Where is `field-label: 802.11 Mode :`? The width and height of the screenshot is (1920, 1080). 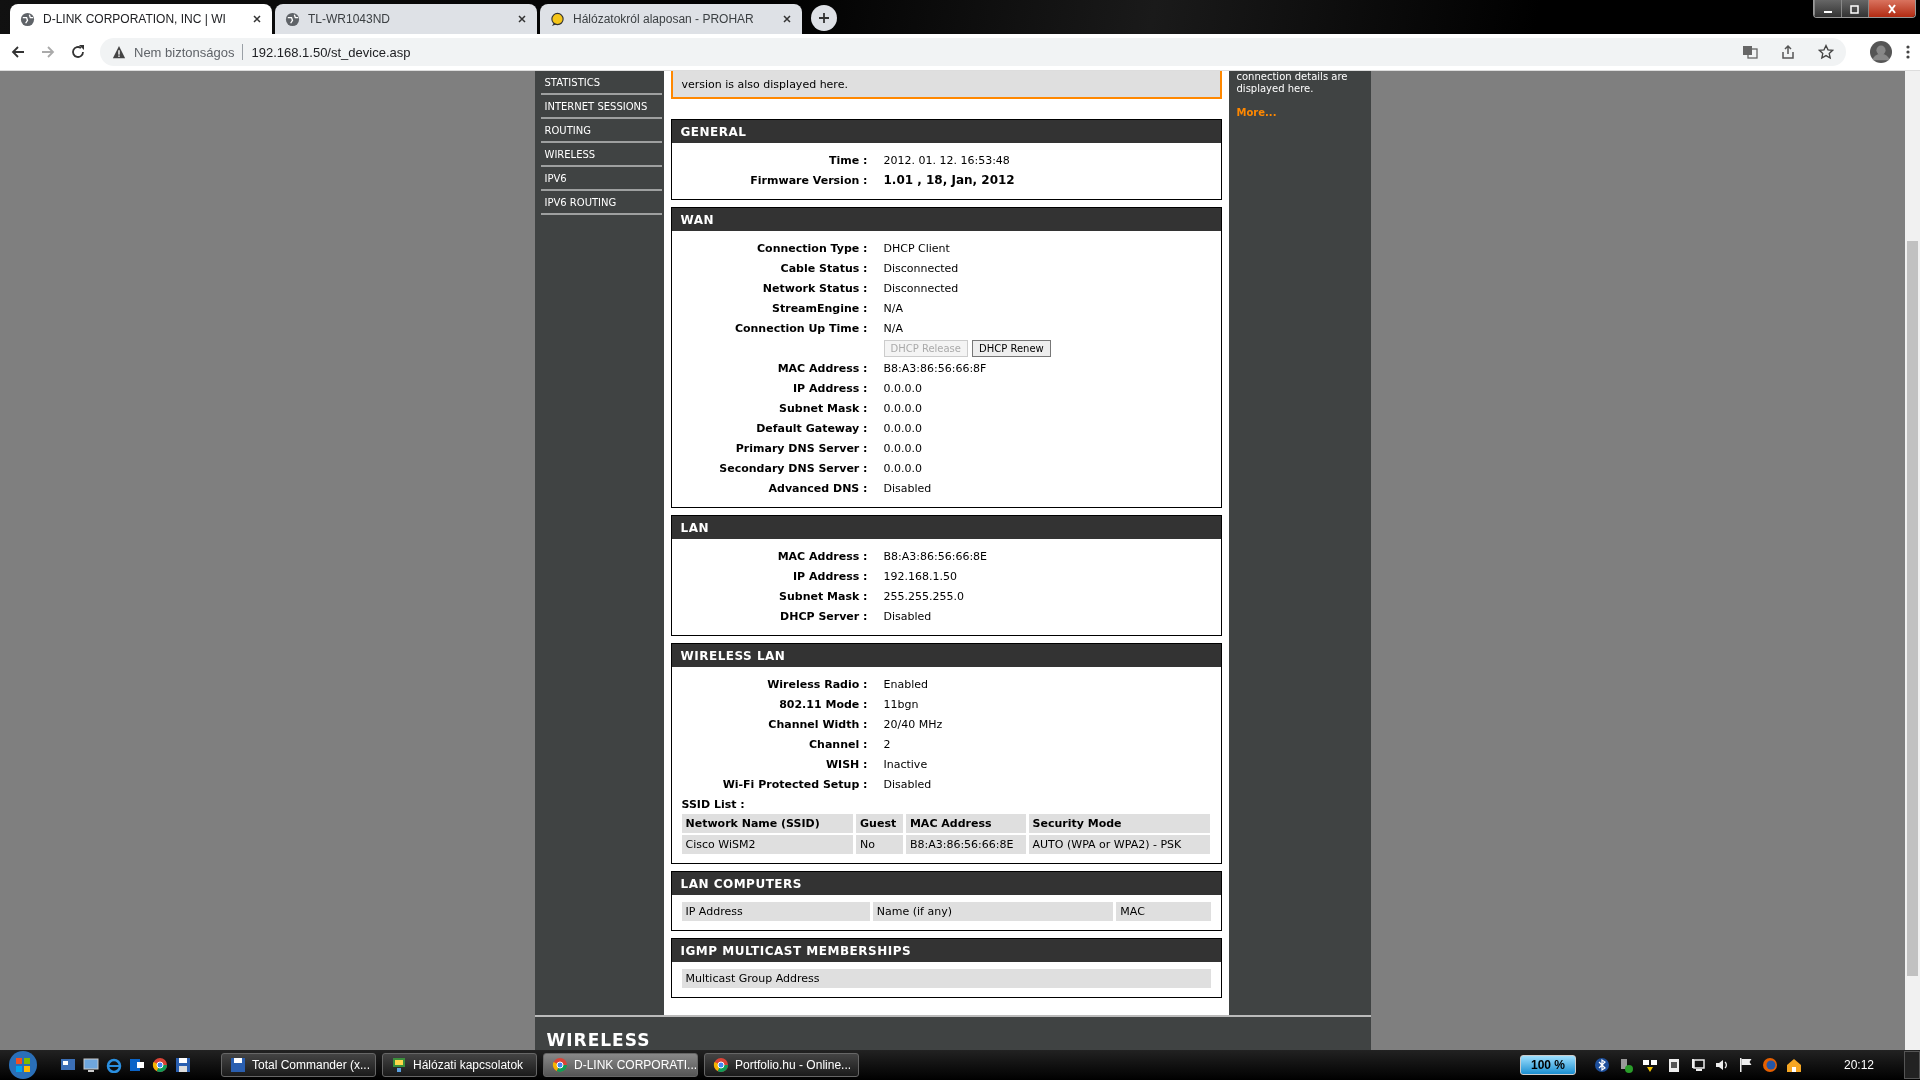
field-label: 802.11 Mode : is located at coordinates (823, 704).